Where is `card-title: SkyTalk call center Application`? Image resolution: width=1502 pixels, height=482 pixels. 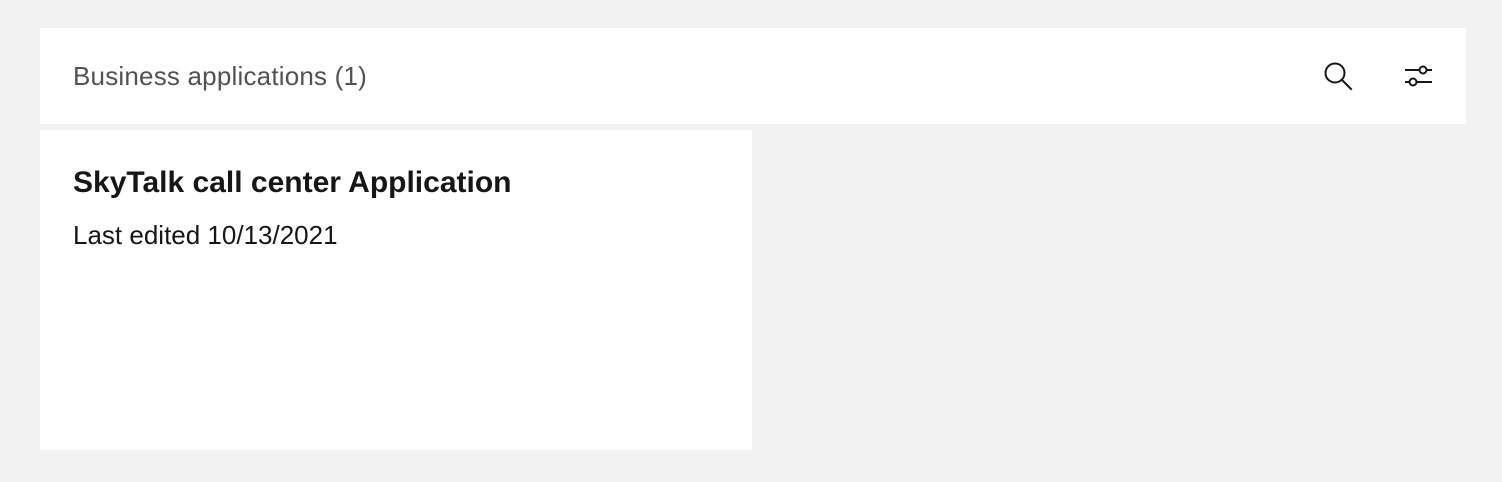
card-title: SkyTalk call center Application is located at coordinates (292, 182).